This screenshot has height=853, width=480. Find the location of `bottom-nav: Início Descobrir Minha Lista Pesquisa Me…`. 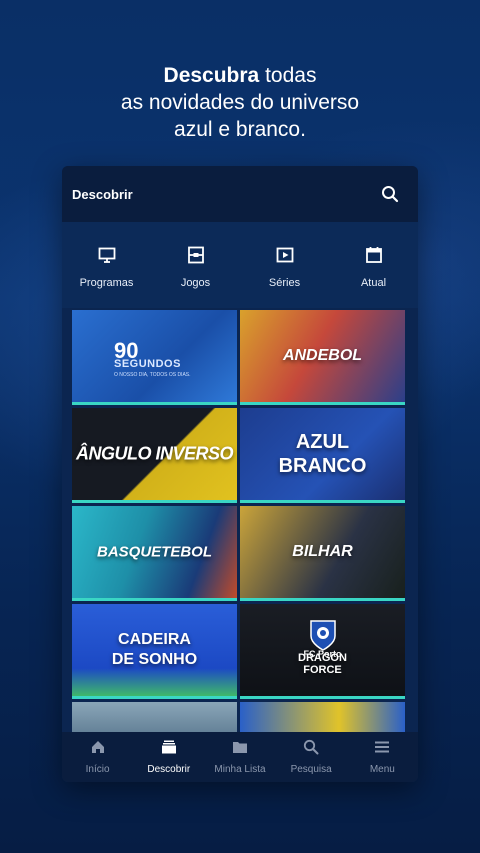

bottom-nav: Início Descobrir Minha Lista Pesquisa Me… is located at coordinates (240, 757).